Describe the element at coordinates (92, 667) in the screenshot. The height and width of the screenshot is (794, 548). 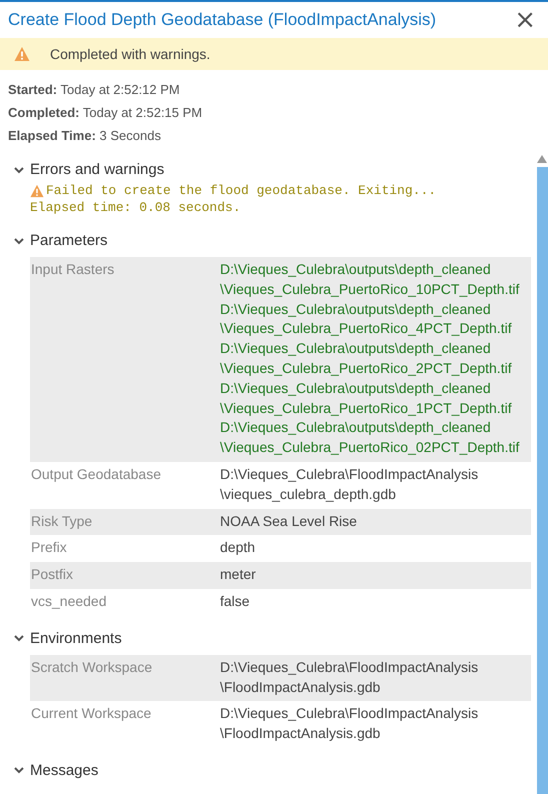
I see `parameter-label: Scratch Workspace` at that location.